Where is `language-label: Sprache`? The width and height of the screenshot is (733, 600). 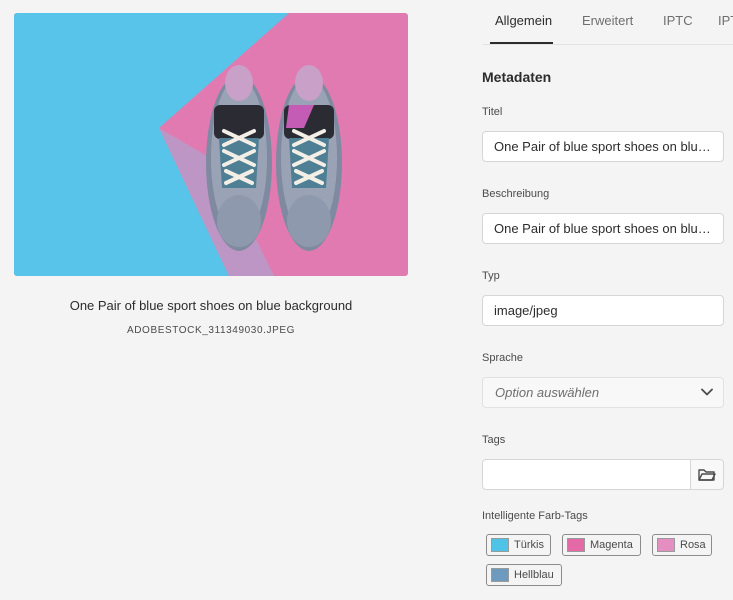
language-label: Sprache is located at coordinates (502, 358).